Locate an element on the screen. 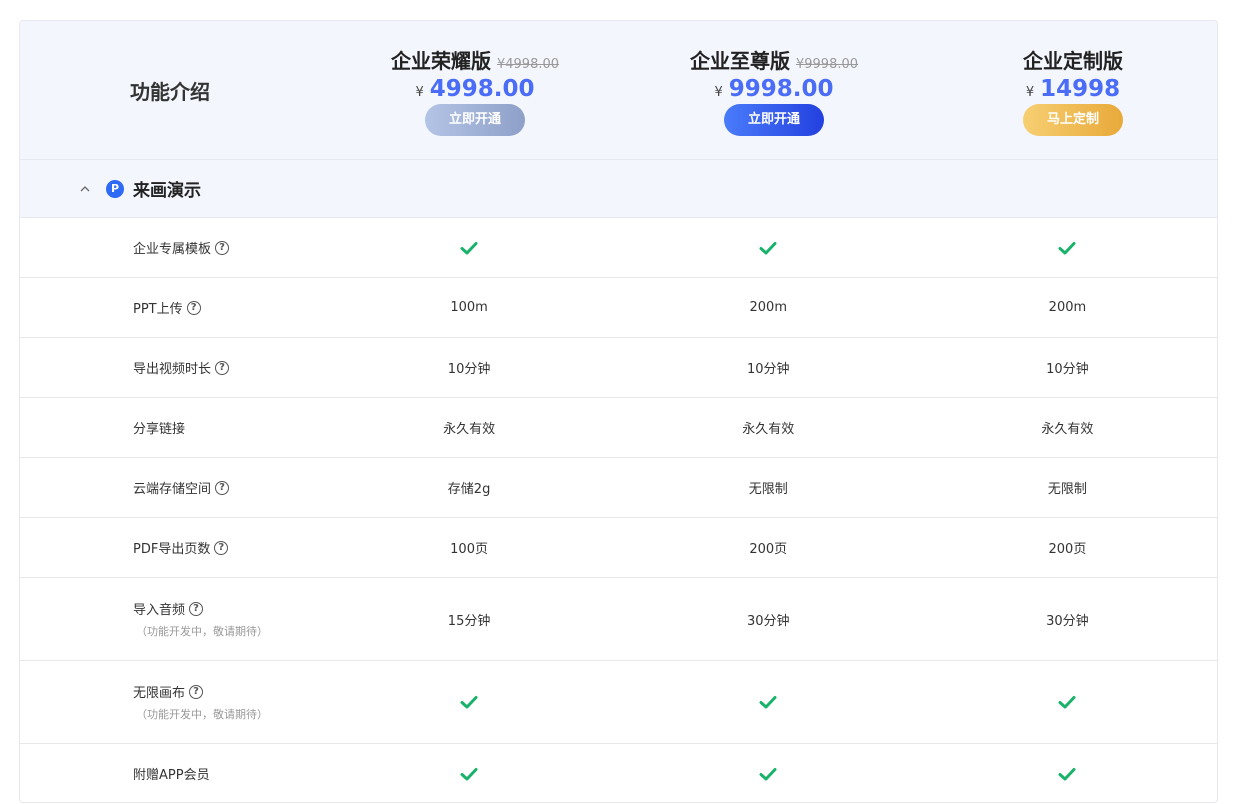  plan-price: 9998.00 is located at coordinates (781, 89).